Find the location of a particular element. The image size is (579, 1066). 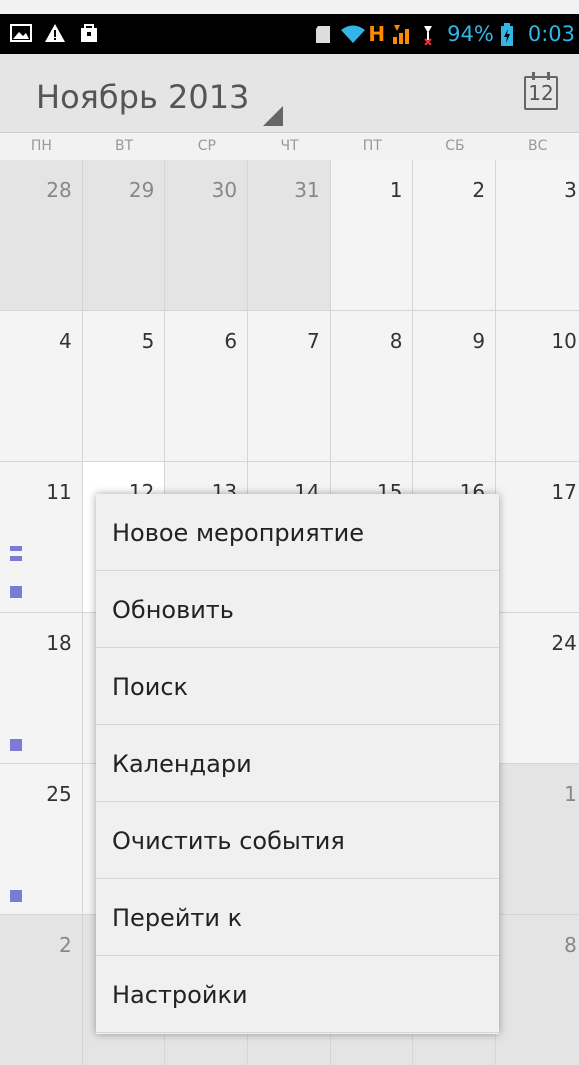

weekday-label: ПН is located at coordinates (41, 146).